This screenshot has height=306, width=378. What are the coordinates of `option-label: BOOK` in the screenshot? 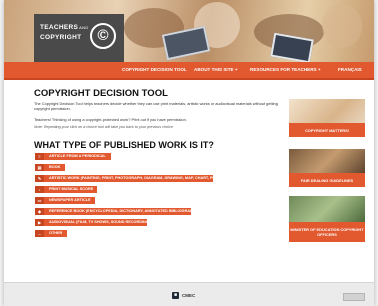 It's located at (55, 167).